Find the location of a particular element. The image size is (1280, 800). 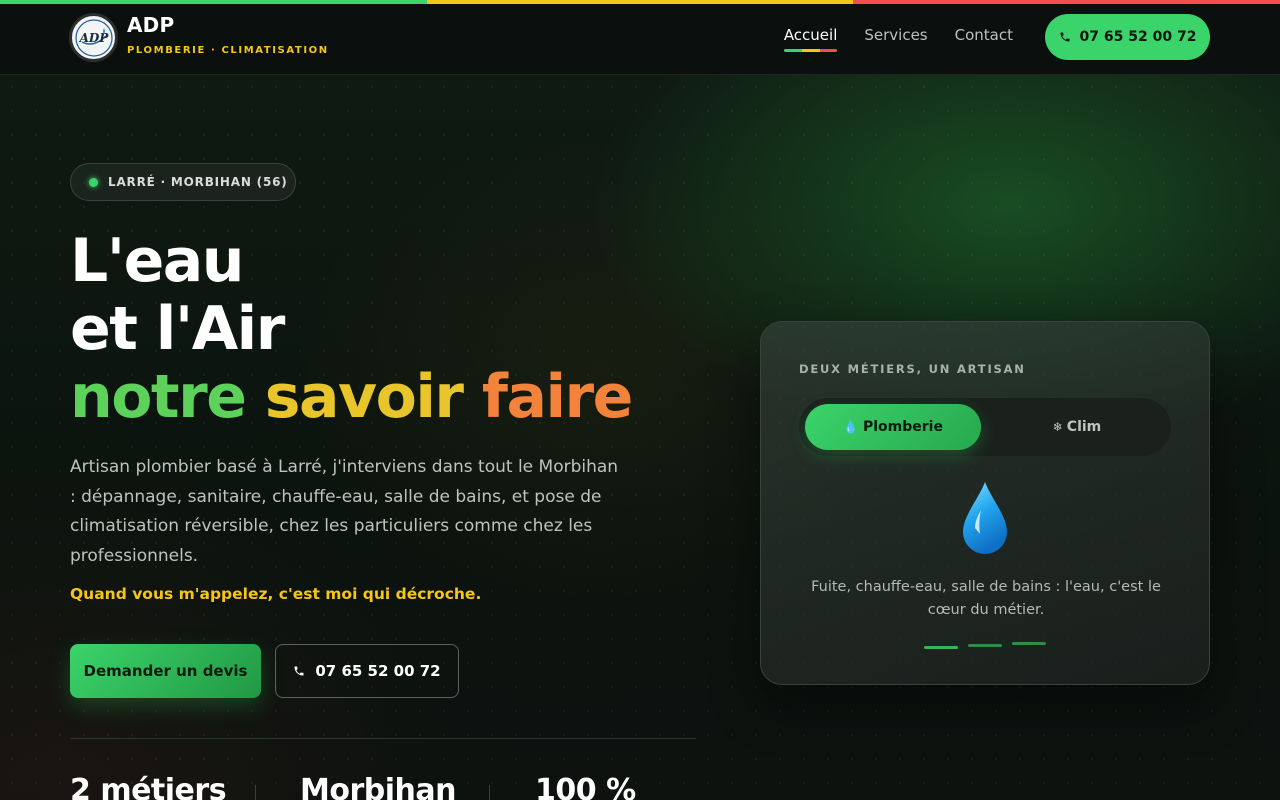

tab-plomberie-label: Plomberie is located at coordinates (902, 427).